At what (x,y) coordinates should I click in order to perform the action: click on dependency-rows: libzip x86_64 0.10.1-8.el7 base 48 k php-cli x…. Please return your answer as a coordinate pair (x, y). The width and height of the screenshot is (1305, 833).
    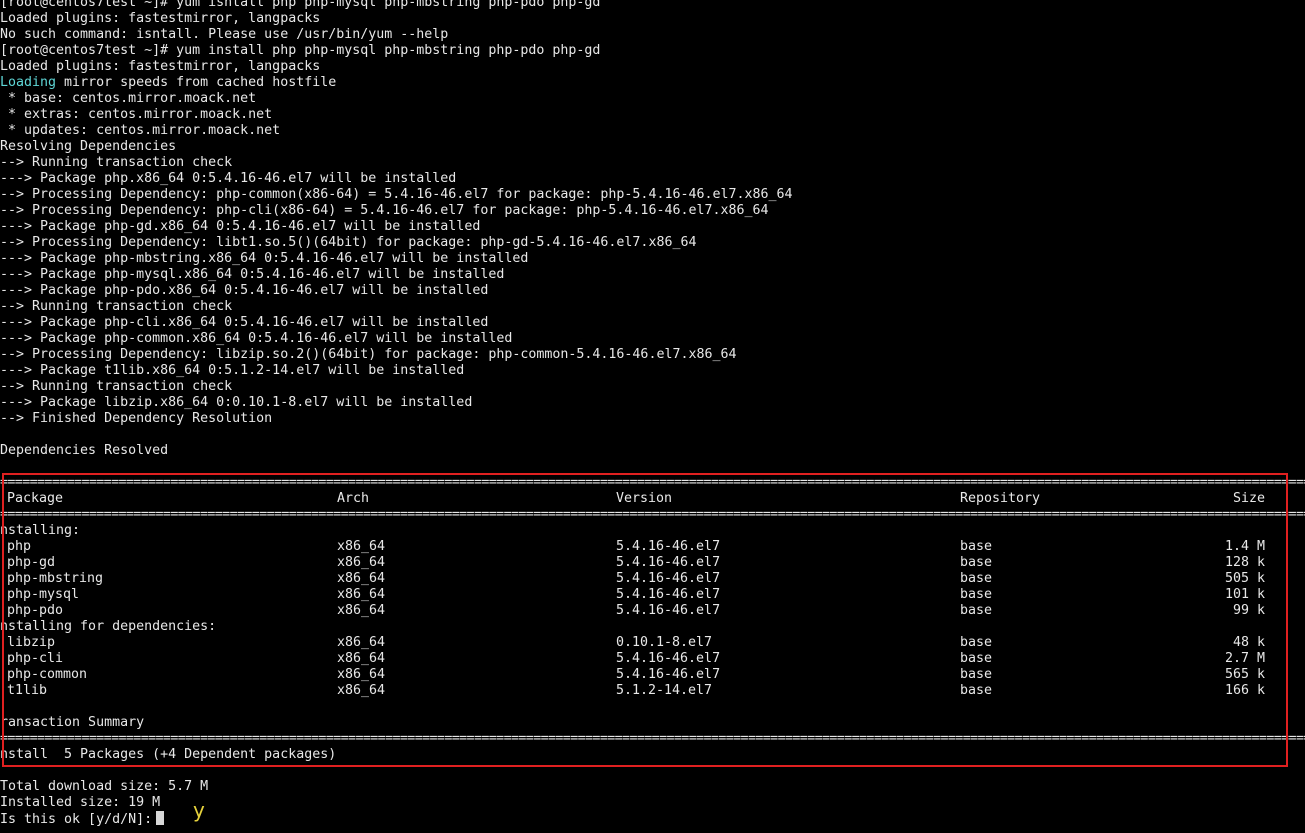
    Looking at the image, I should click on (652, 667).